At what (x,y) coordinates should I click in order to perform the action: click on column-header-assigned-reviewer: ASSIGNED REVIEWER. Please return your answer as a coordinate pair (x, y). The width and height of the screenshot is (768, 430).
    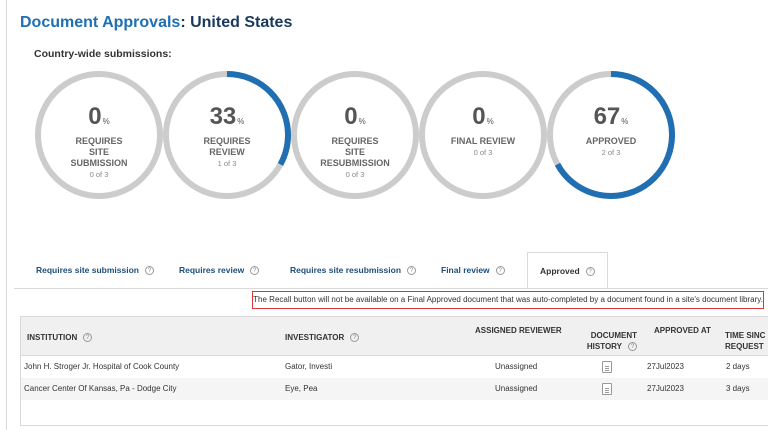
    Looking at the image, I should click on (518, 330).